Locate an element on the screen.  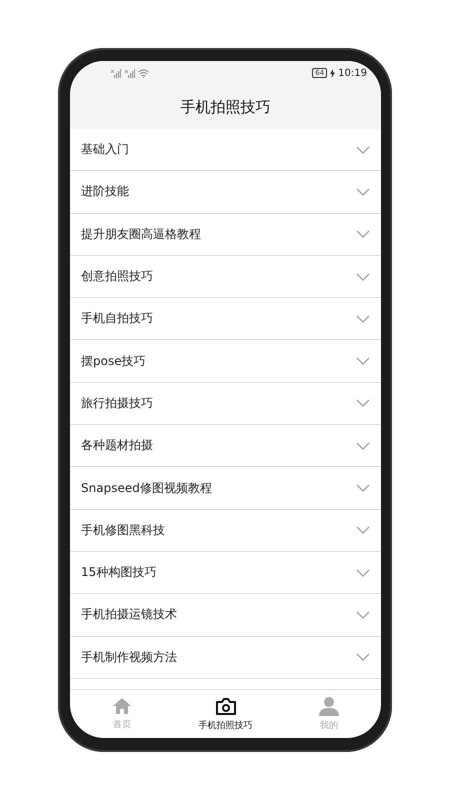
accordion-item: 手机制作视频方法 is located at coordinates (225, 657).